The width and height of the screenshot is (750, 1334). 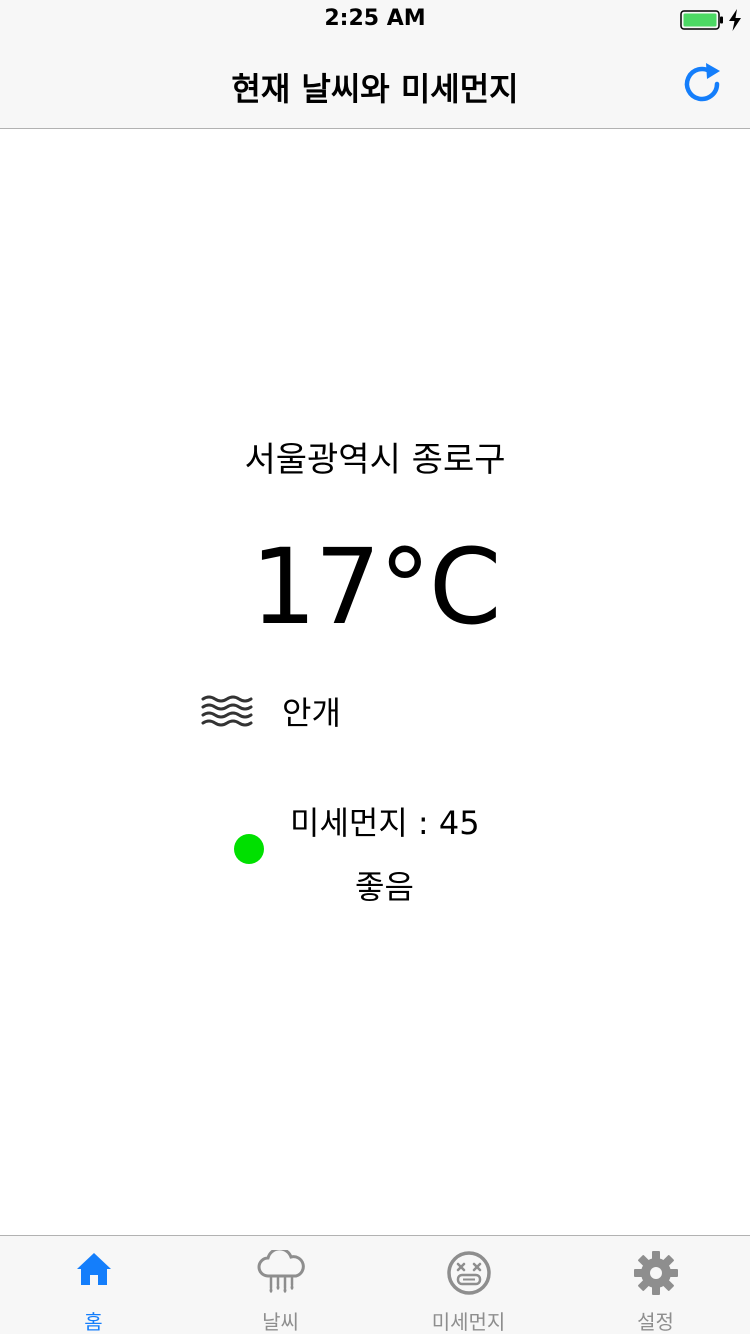 What do you see at coordinates (384, 887) in the screenshot?
I see `dust-grade-label: 좋음` at bounding box center [384, 887].